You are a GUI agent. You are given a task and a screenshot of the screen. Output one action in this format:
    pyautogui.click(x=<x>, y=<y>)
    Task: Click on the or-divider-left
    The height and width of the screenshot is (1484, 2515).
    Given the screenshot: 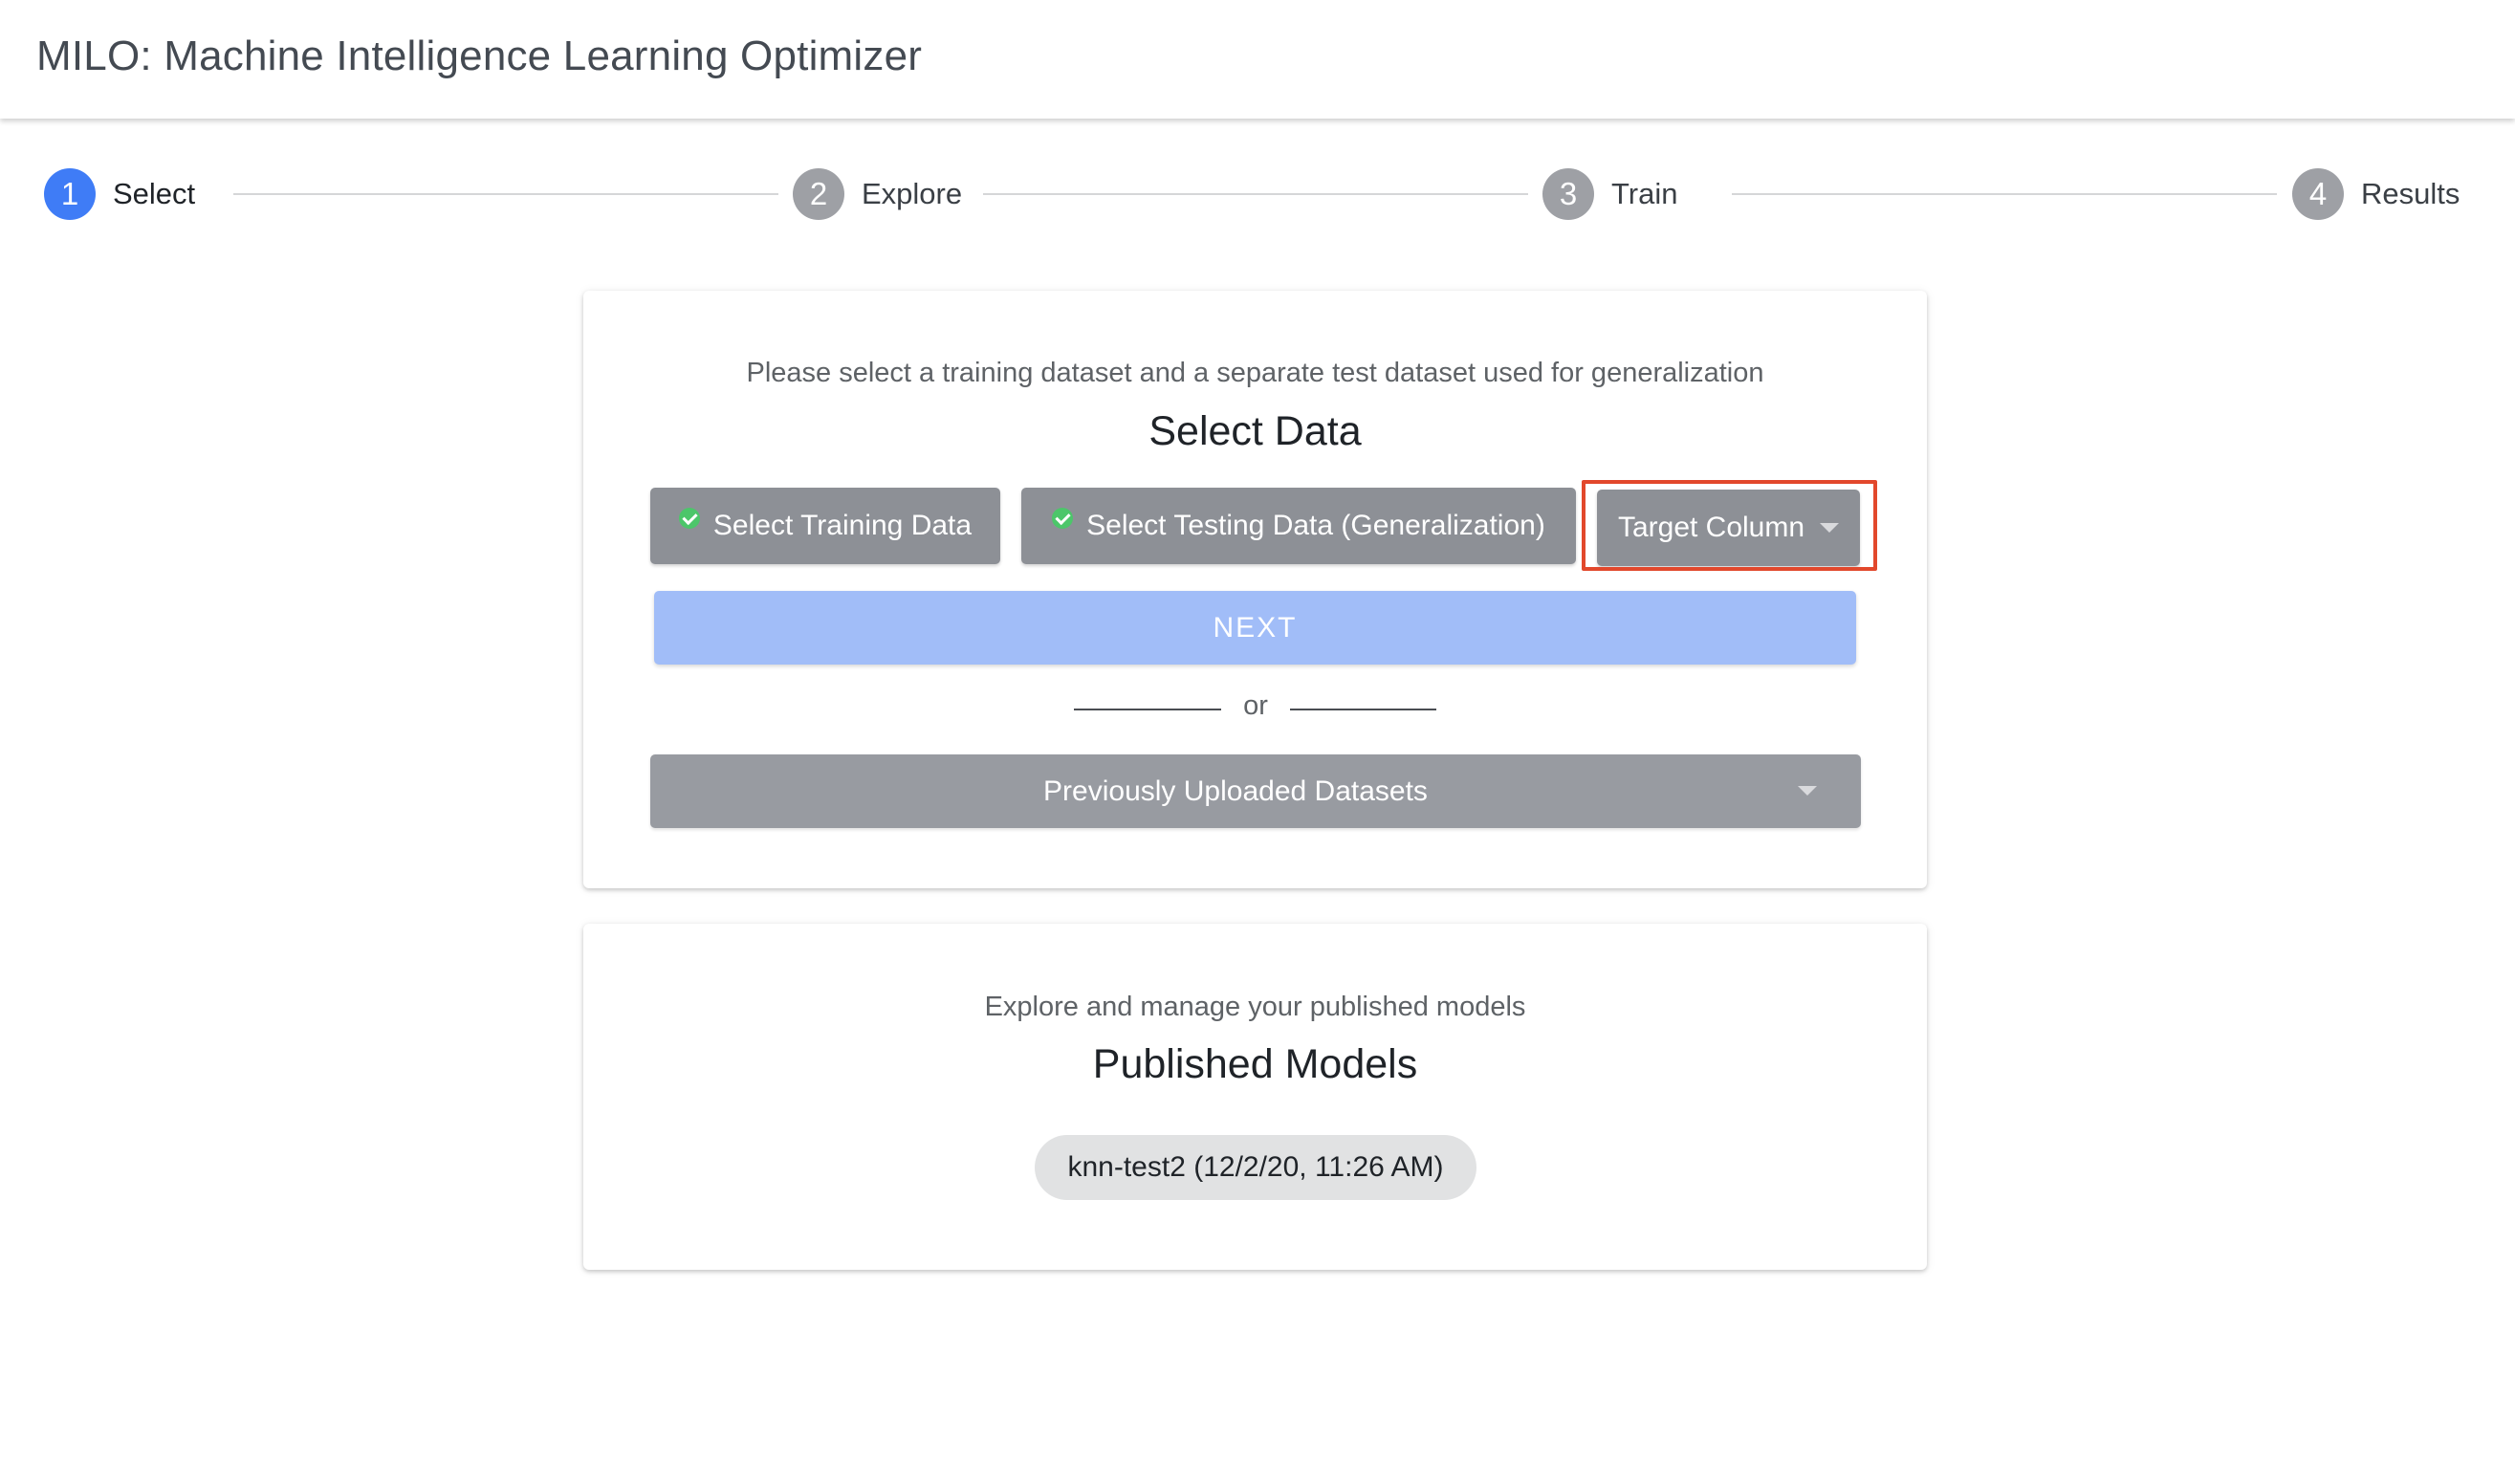 What is the action you would take?
    pyautogui.click(x=1147, y=710)
    